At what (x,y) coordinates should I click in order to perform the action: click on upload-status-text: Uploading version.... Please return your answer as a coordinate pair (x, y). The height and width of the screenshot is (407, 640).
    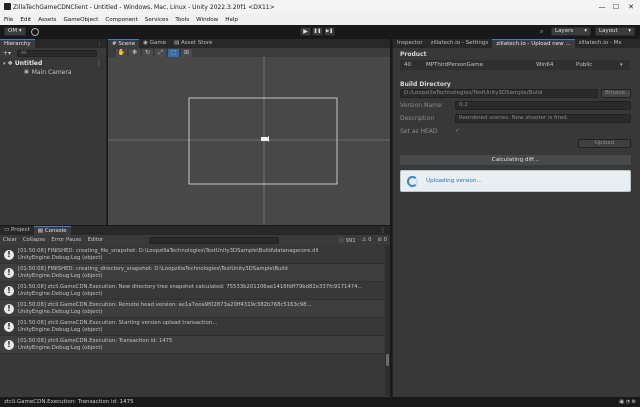
    Looking at the image, I should click on (454, 181).